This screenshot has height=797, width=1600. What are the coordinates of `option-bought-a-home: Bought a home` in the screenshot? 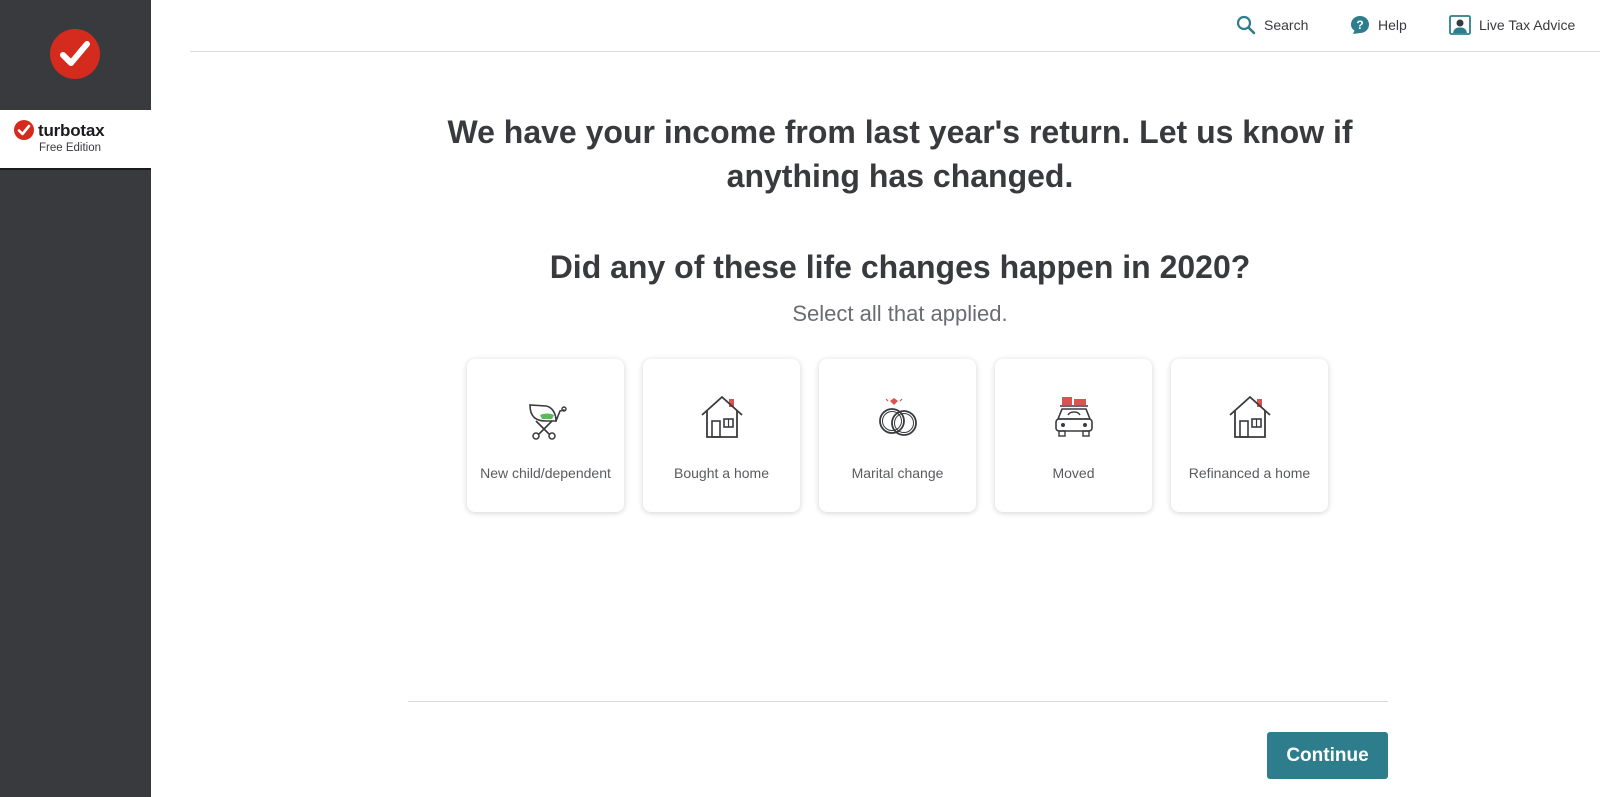 It's located at (721, 435).